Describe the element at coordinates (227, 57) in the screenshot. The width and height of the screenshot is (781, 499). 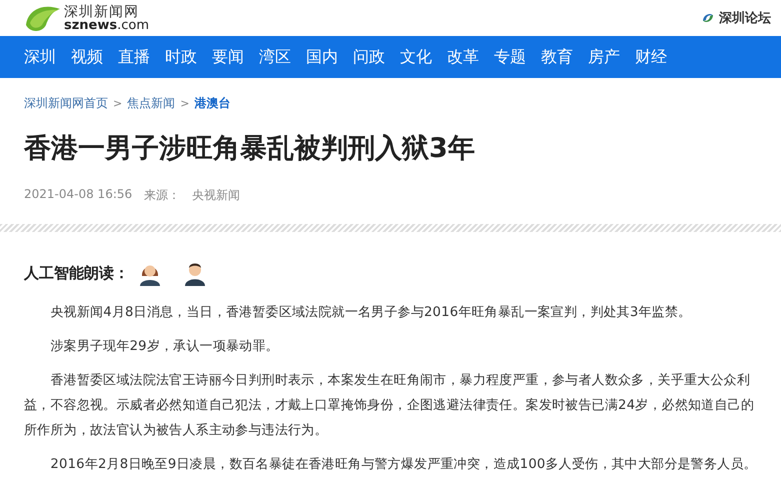
I see `nav-link: 要闻` at that location.